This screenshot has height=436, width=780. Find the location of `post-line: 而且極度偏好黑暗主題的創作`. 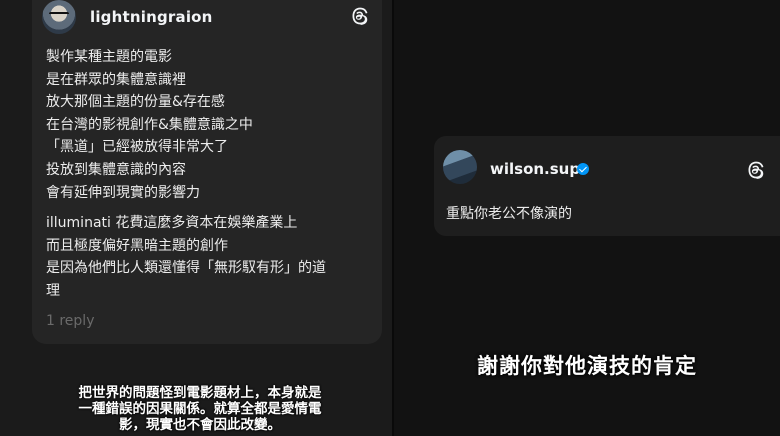

post-line: 而且極度偏好黑暗主題的創作 is located at coordinates (137, 245).